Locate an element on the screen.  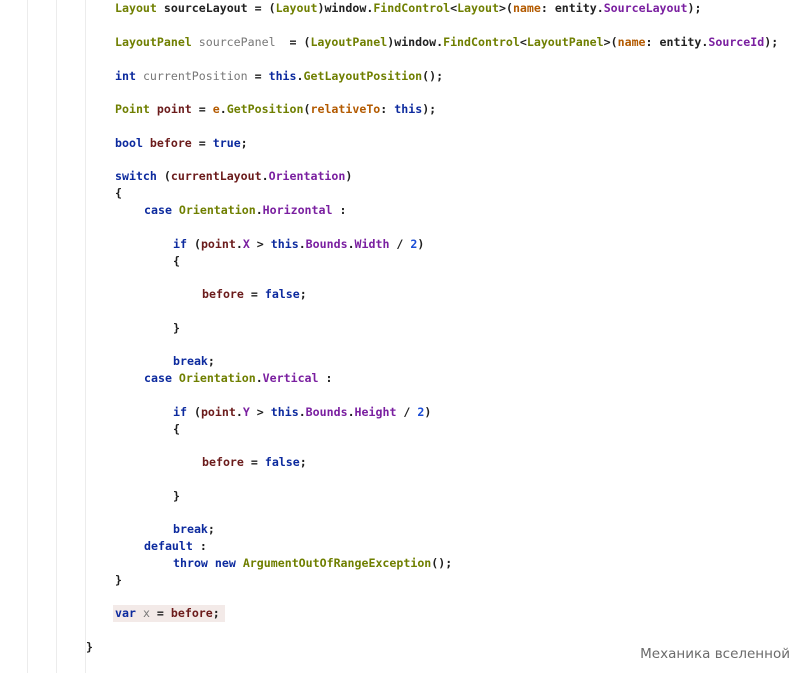
code-line: var x = before; is located at coordinates (167, 613).